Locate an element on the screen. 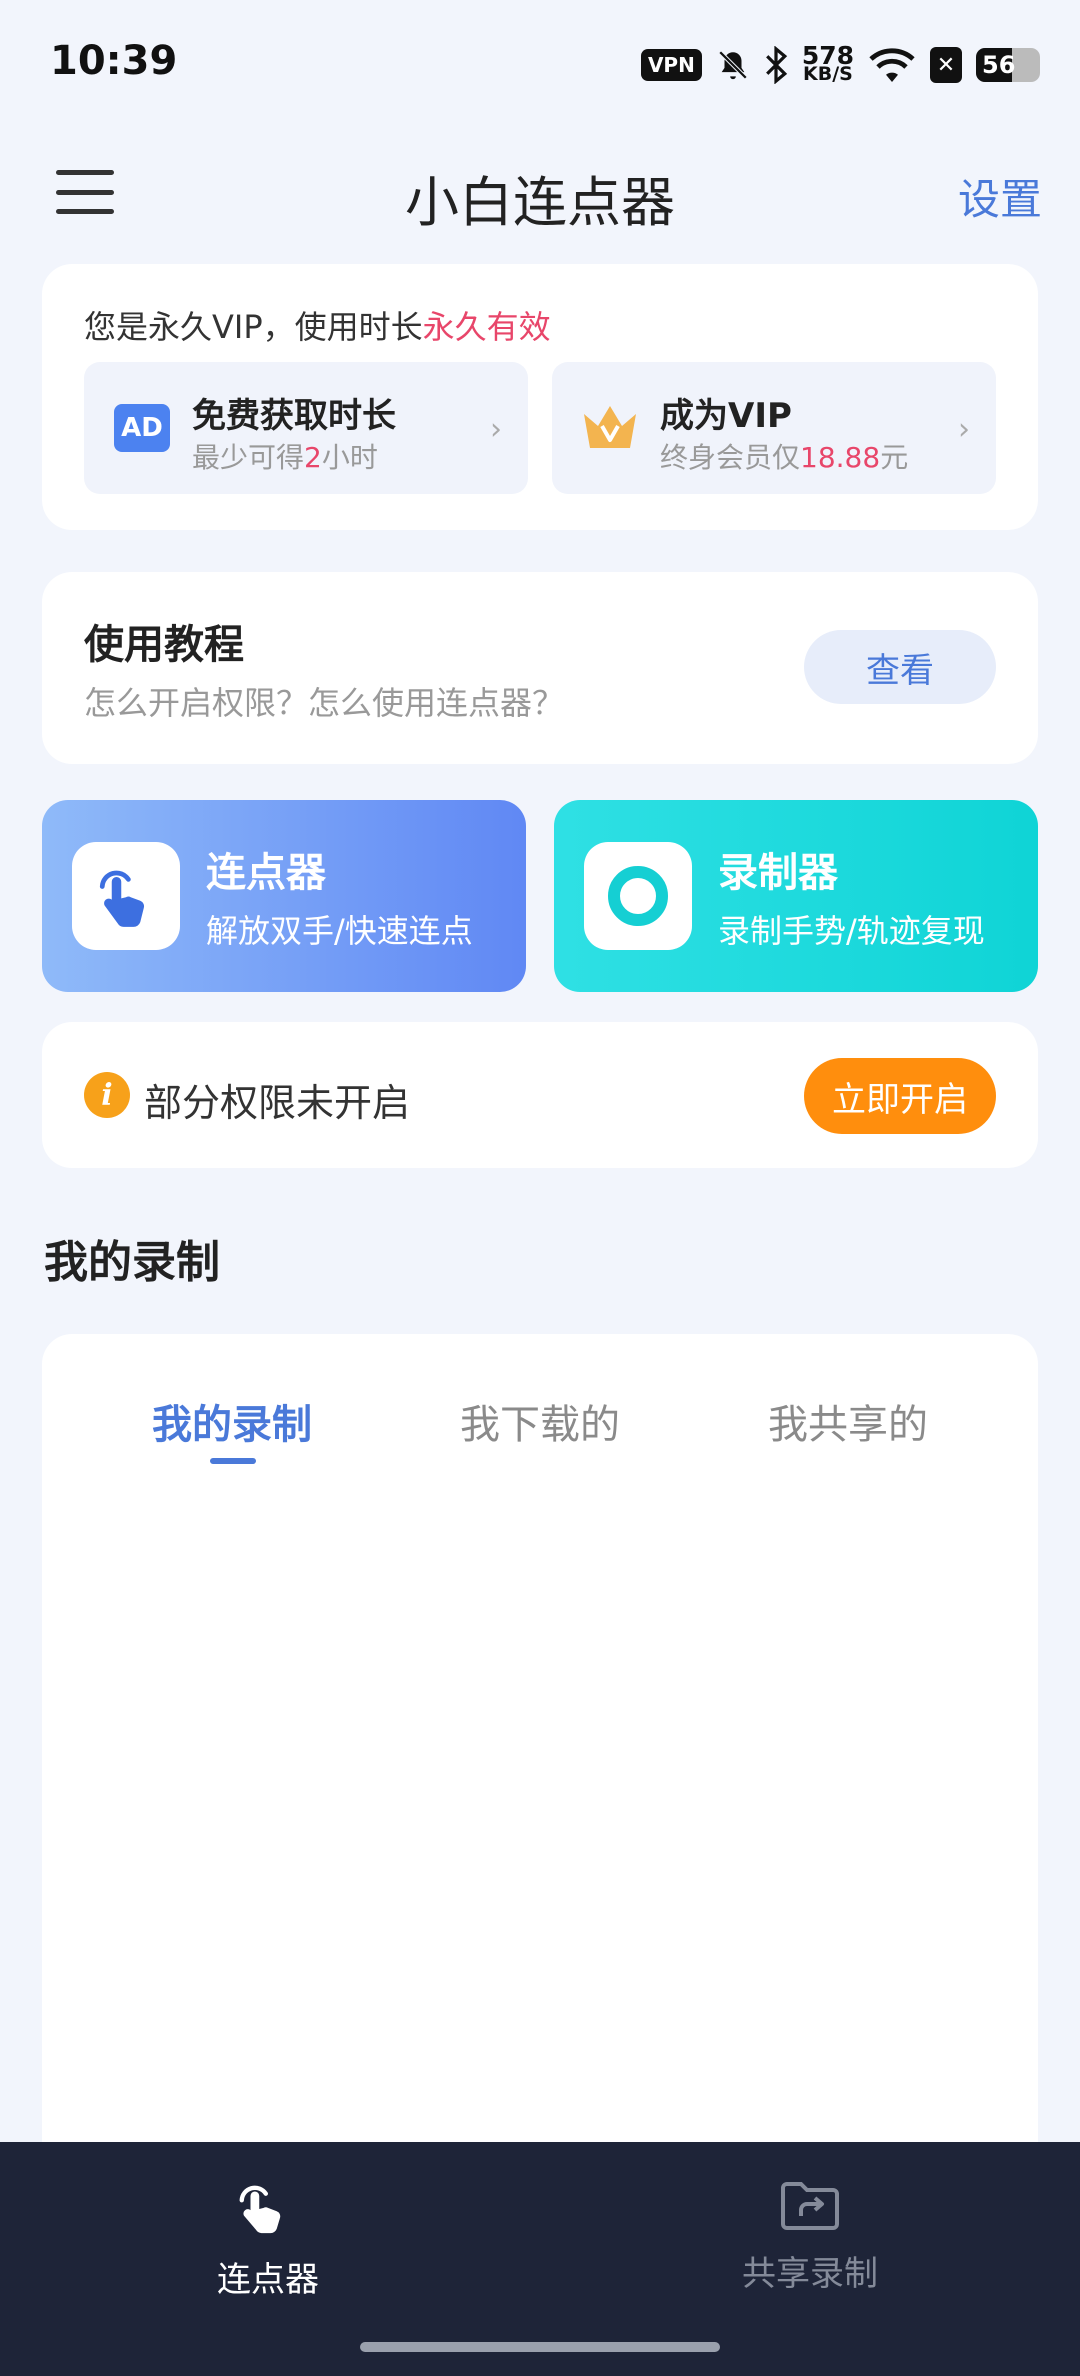 This screenshot has width=1080, height=2376. home-indicator is located at coordinates (540, 2347).